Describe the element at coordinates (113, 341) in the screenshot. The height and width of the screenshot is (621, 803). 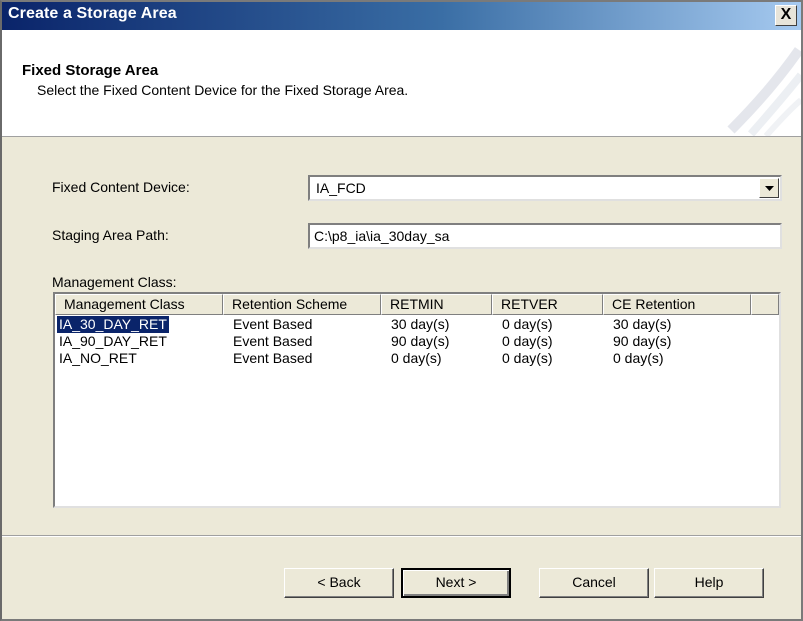
I see `table-cell: IA_90_DAY_RET` at that location.